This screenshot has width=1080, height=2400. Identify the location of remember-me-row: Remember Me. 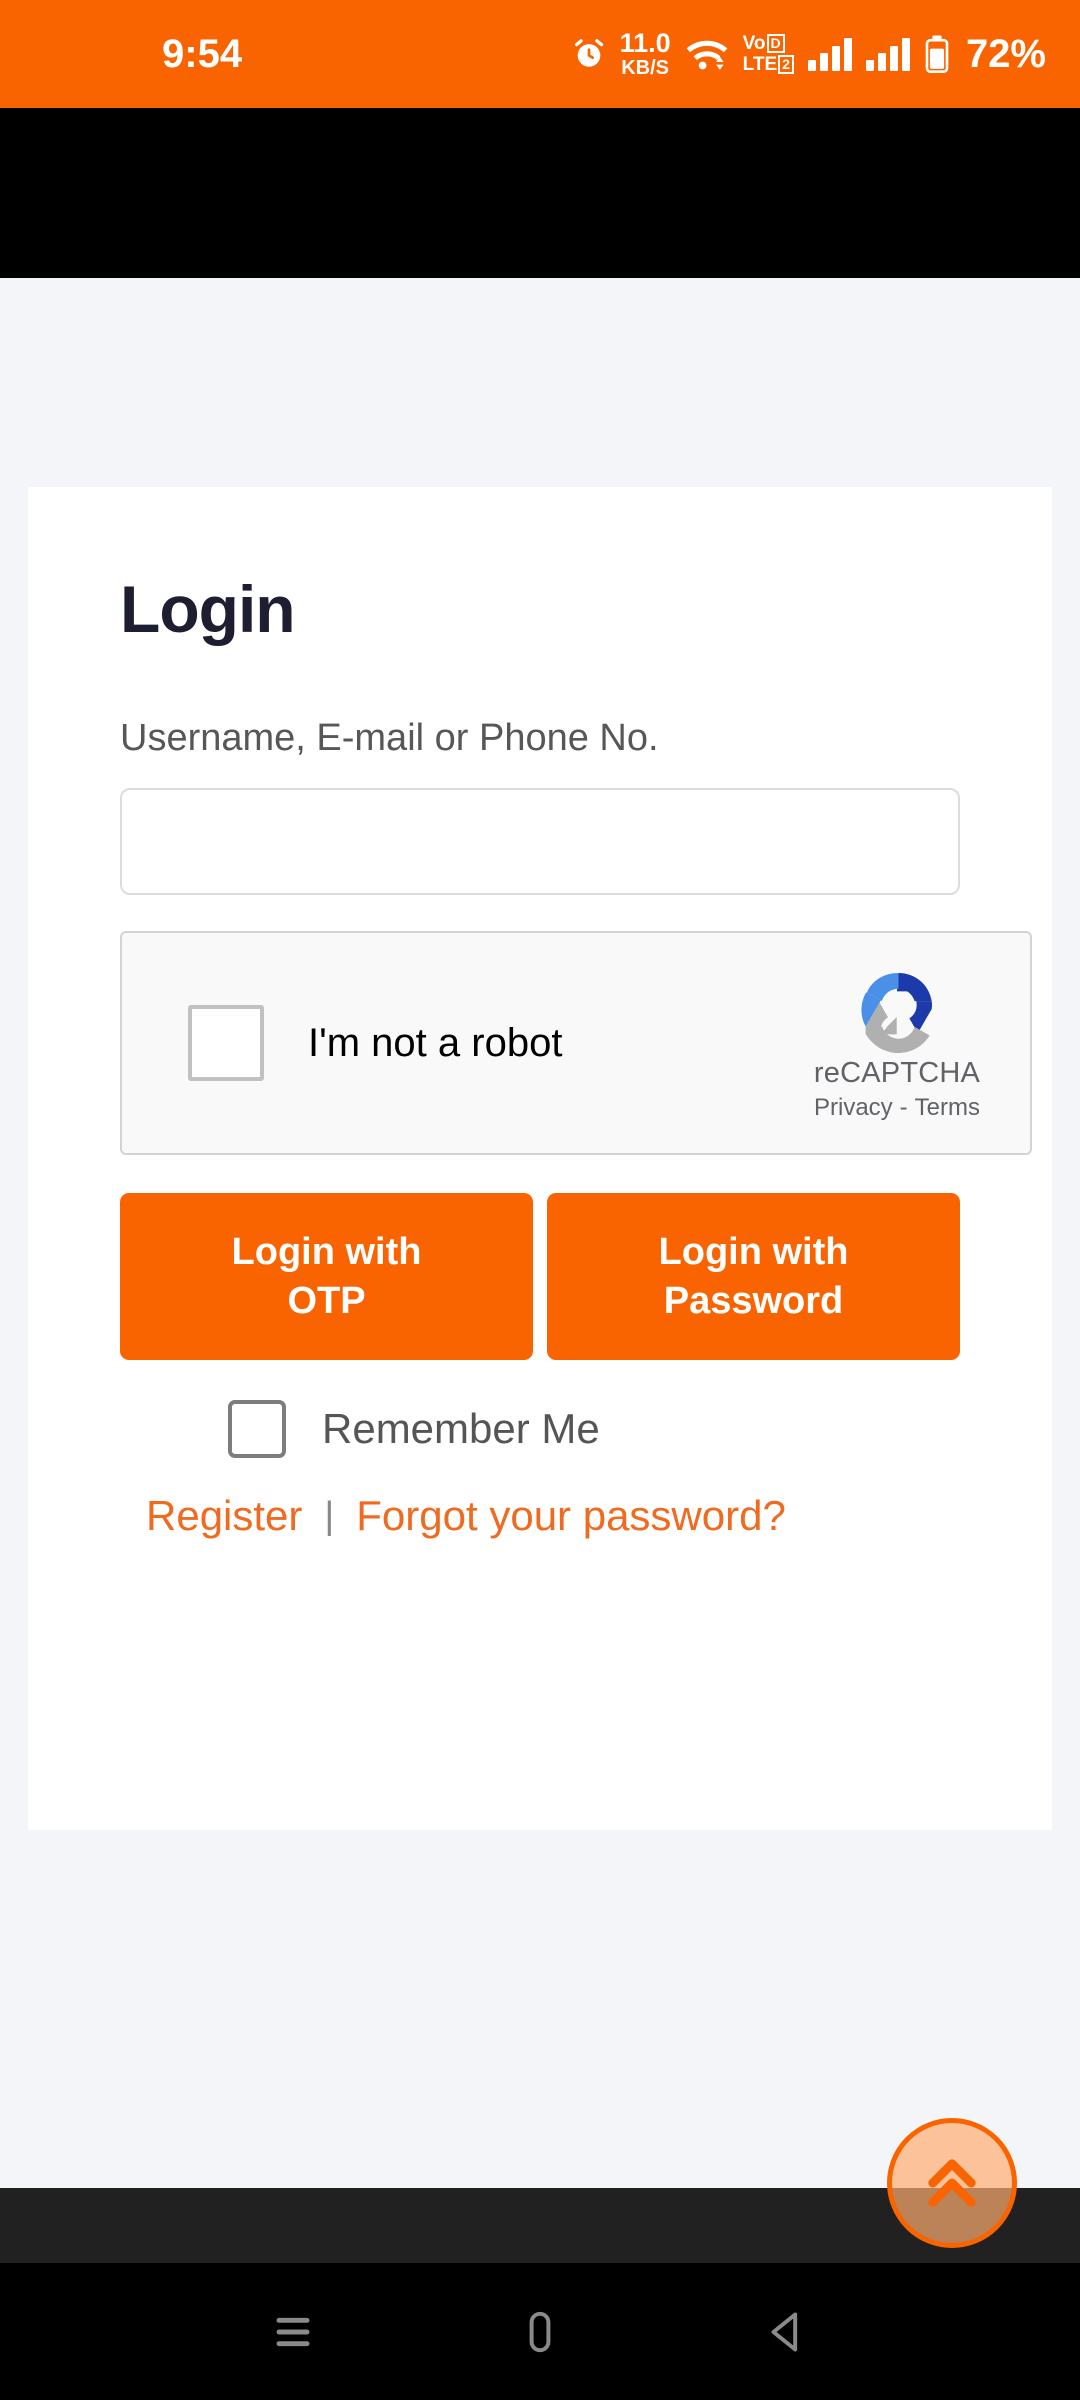
(640, 1429).